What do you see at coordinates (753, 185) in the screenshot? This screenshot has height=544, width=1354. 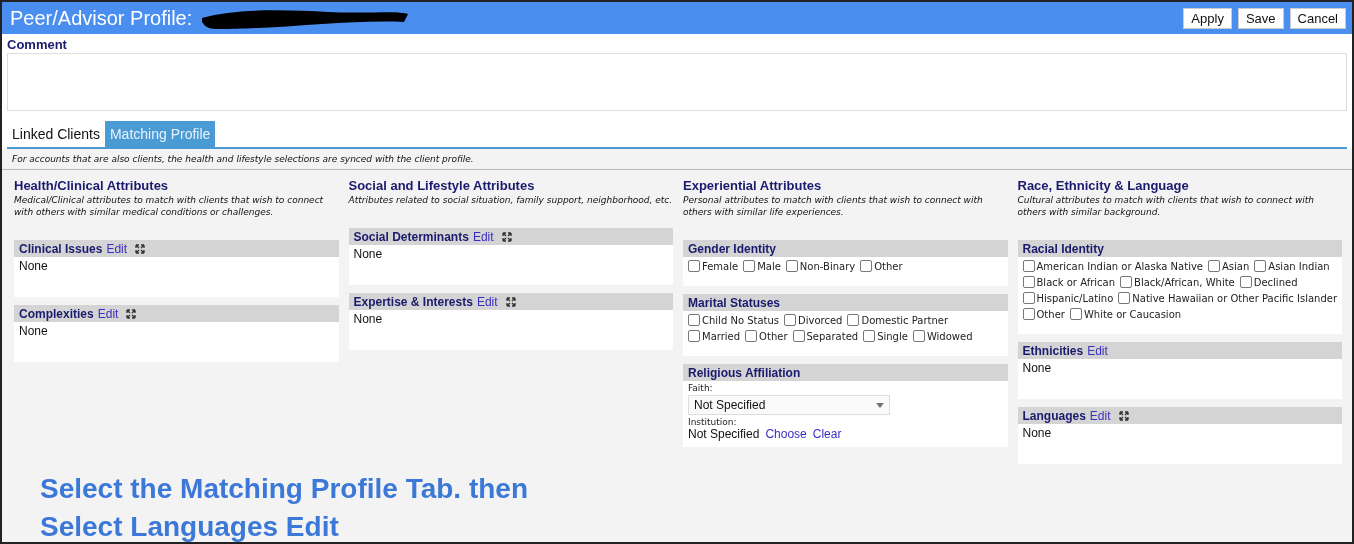 I see `column-title: Experiential Attributes` at bounding box center [753, 185].